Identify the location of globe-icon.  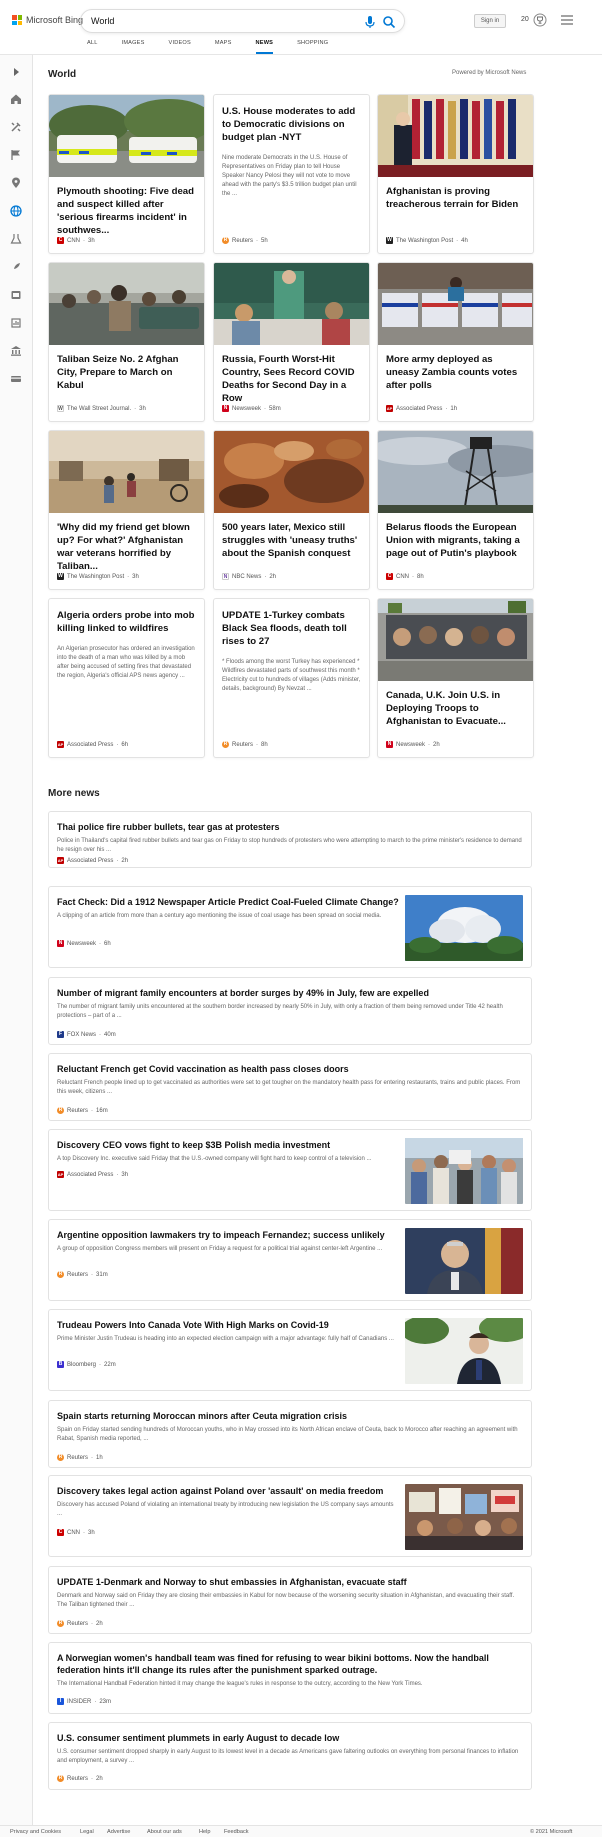
(16, 211).